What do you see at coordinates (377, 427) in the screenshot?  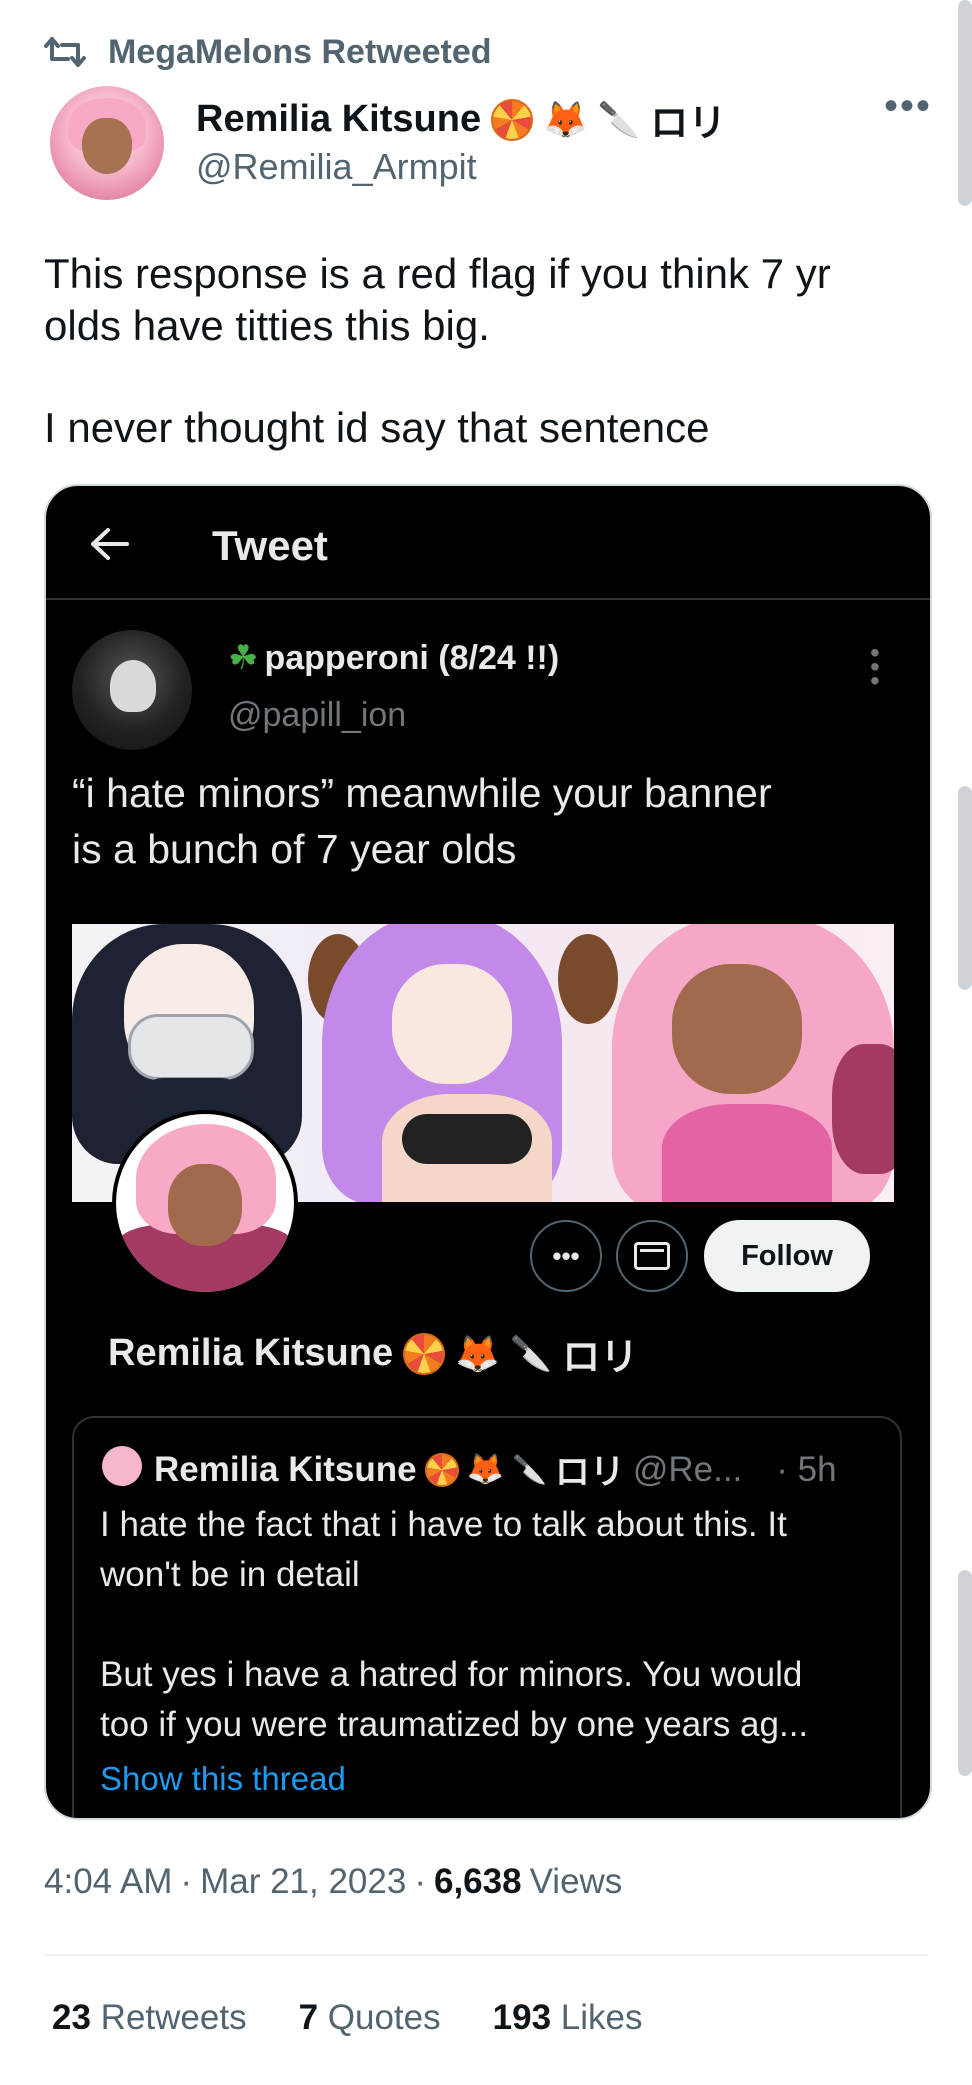 I see `tweet-text-line: I never thought id say that sentence` at bounding box center [377, 427].